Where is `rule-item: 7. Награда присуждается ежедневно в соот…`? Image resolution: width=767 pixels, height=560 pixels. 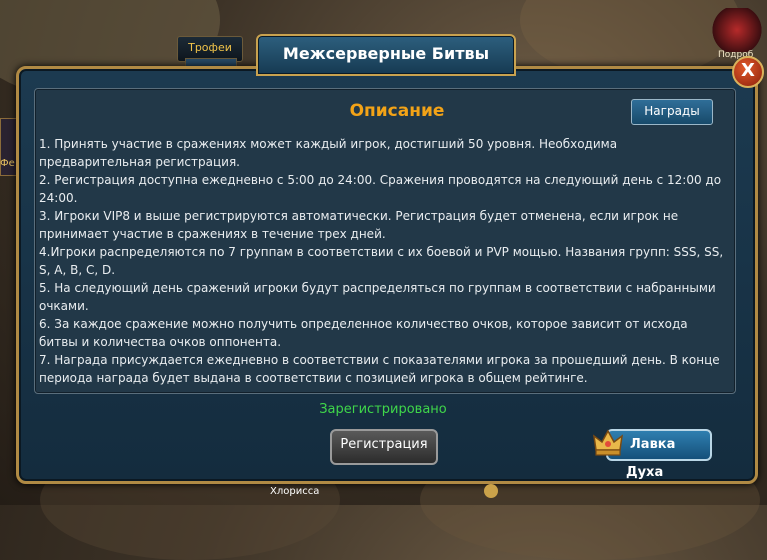
rule-item: 7. Награда присуждается ежедневно в соот… is located at coordinates (379, 369).